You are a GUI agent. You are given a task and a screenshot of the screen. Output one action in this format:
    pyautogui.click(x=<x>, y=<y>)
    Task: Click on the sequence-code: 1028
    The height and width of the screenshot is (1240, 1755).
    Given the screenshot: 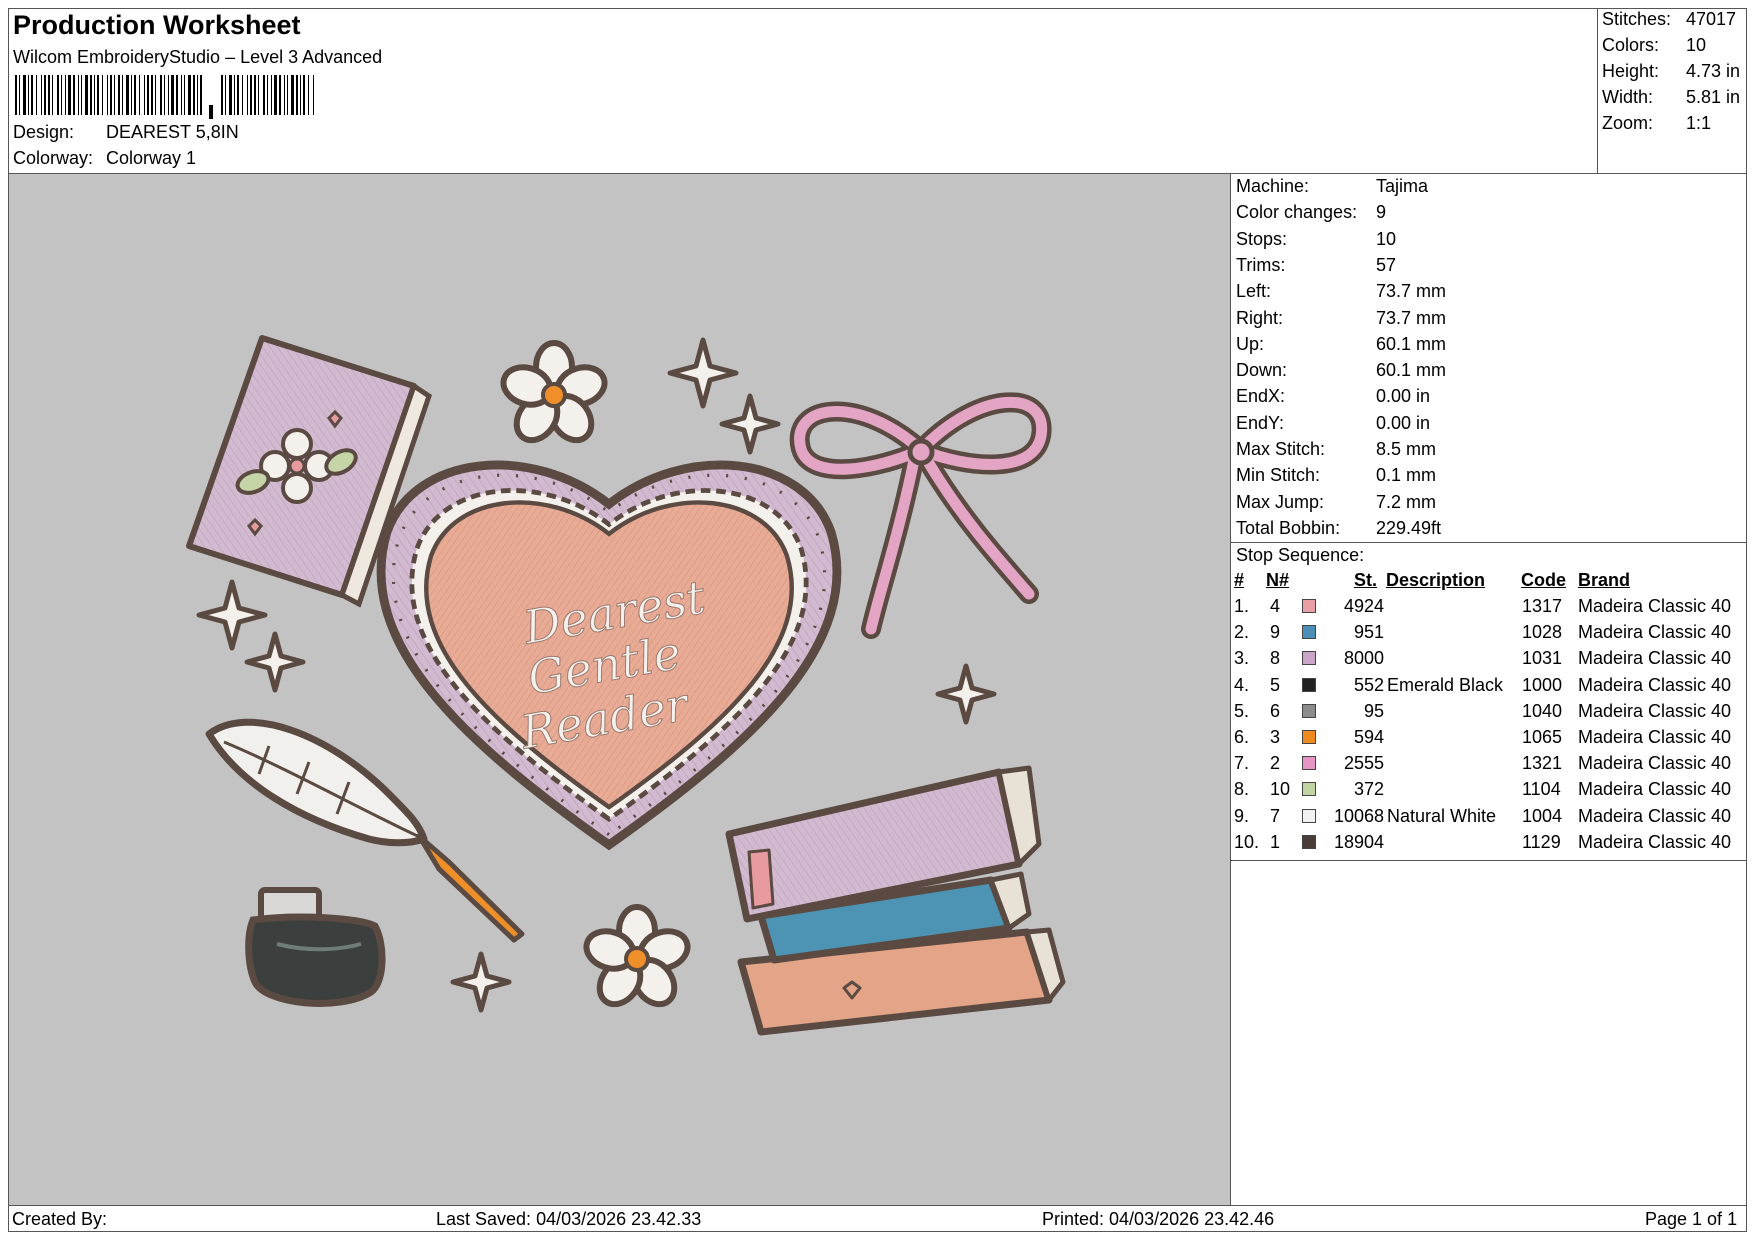 What is the action you would take?
    pyautogui.click(x=1542, y=632)
    